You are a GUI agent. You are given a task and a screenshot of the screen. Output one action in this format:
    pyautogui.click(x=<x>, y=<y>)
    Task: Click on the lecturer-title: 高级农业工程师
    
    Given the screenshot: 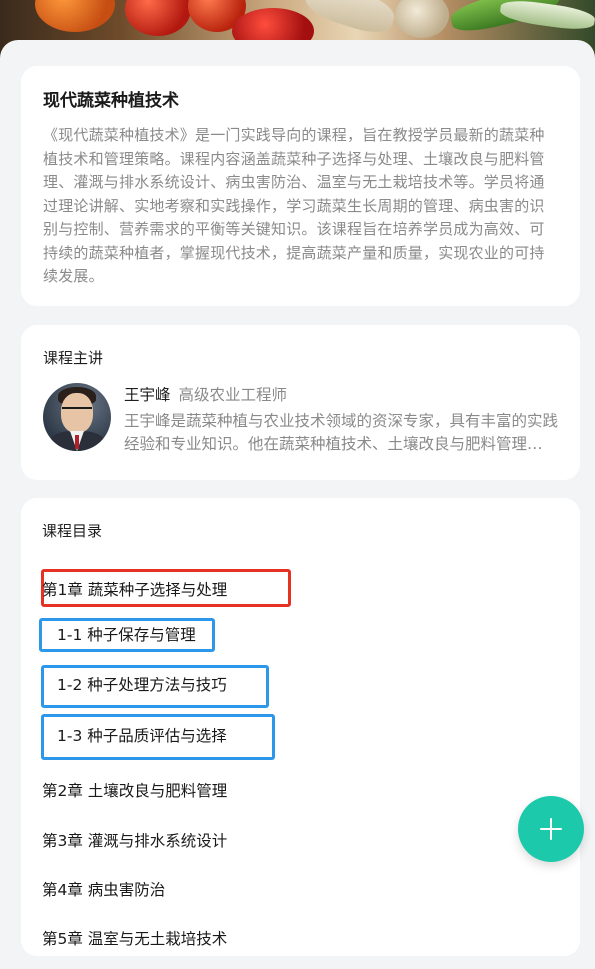 What is the action you would take?
    pyautogui.click(x=233, y=395)
    